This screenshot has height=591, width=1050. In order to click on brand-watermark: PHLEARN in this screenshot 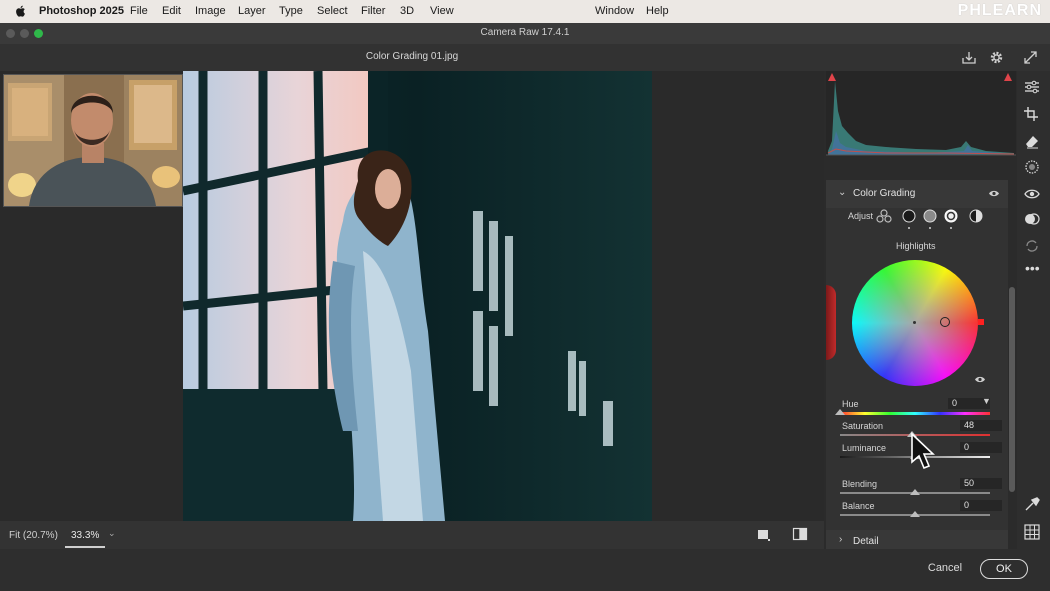, I will do `click(999, 10)`.